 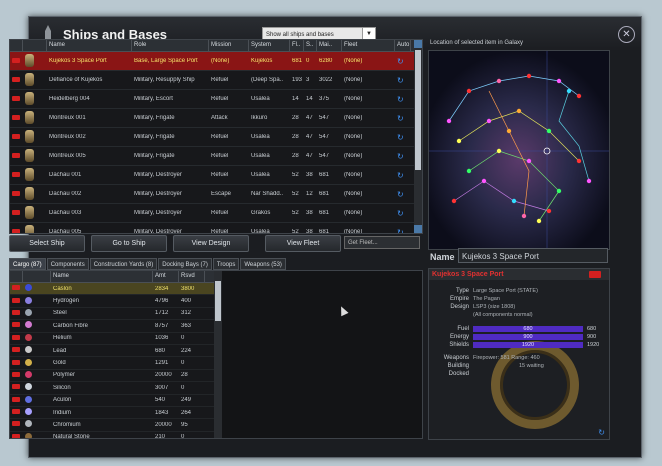 I want to click on column-header-s: S.., so click(x=310, y=45).